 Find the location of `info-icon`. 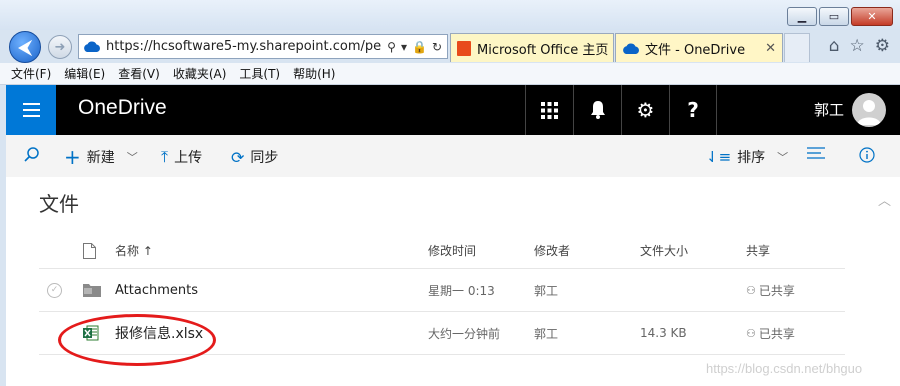

info-icon is located at coordinates (867, 155).